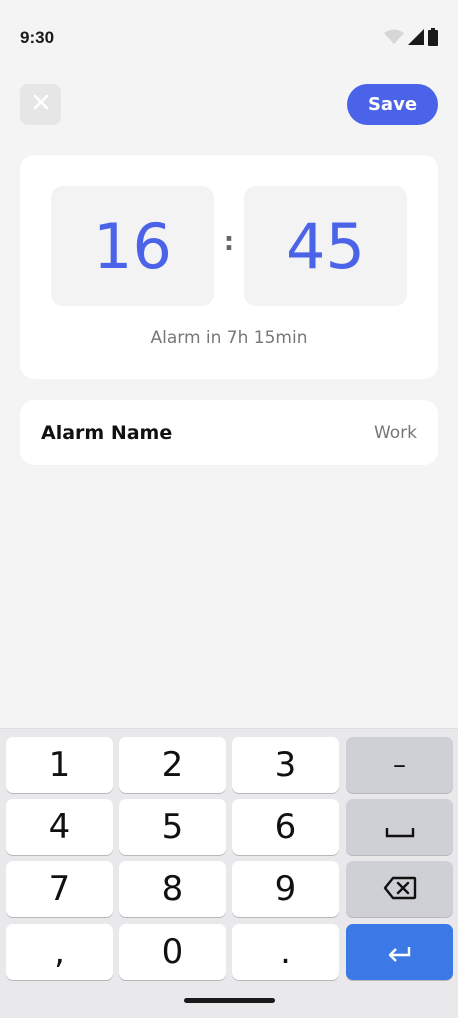 This screenshot has width=458, height=1018. What do you see at coordinates (107, 433) in the screenshot?
I see `alarm-name-label: Alarm Name` at bounding box center [107, 433].